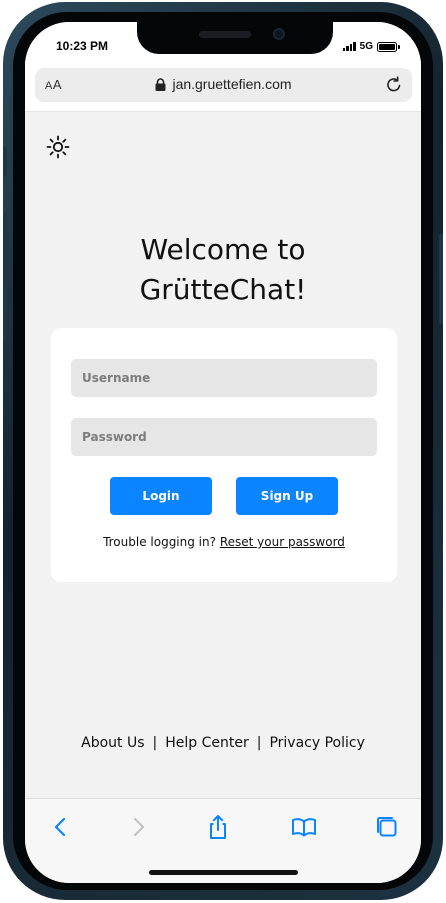 The height and width of the screenshot is (903, 446). What do you see at coordinates (223, 872) in the screenshot?
I see `home-indicator` at bounding box center [223, 872].